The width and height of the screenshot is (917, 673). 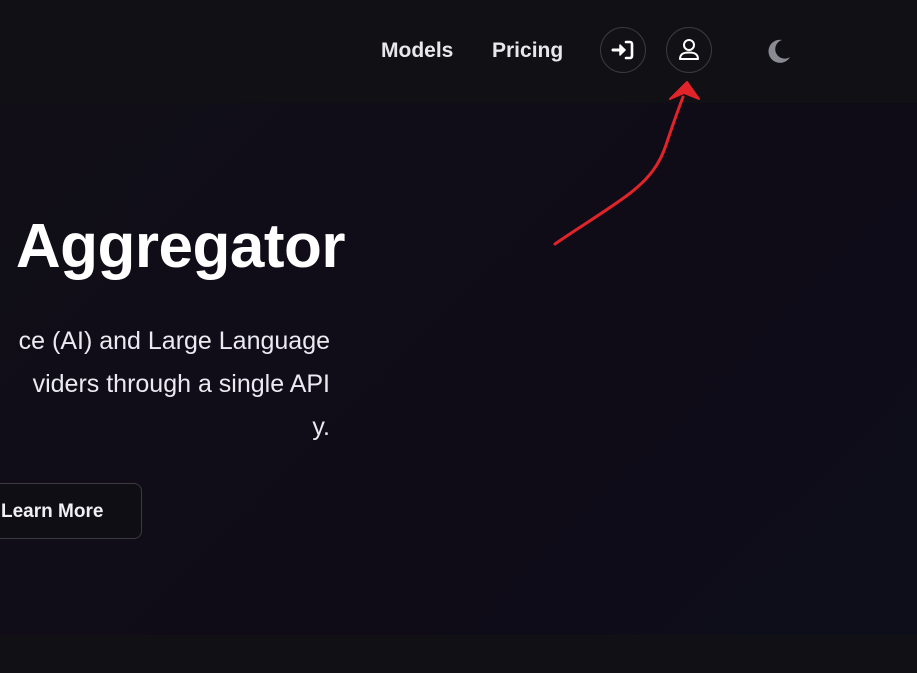 I want to click on nav-link-models: Models, so click(x=417, y=51).